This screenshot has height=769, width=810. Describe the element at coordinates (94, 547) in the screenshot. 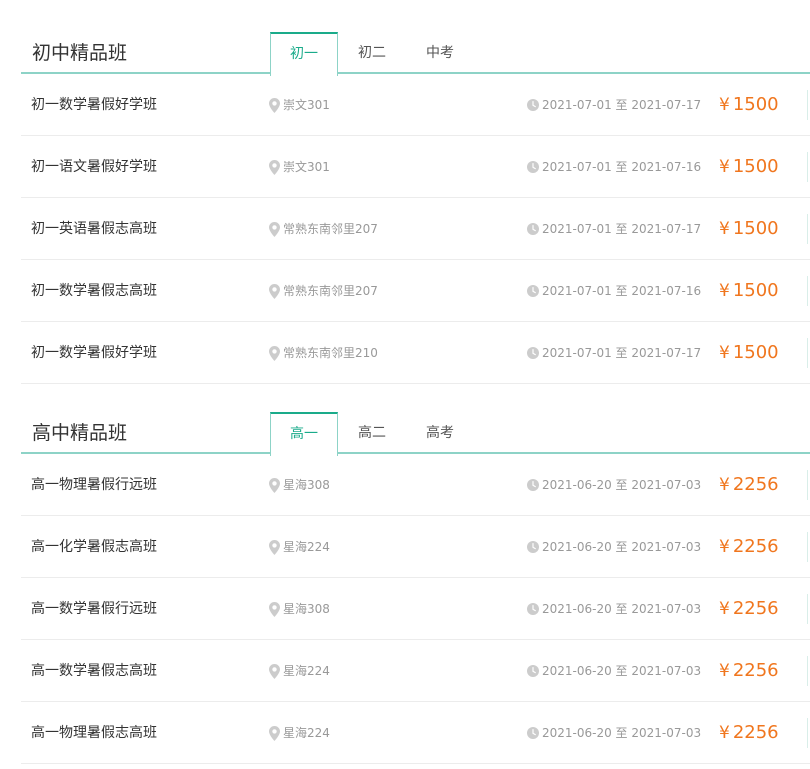

I see `course-name-link: 高一化学暑假志高班` at that location.